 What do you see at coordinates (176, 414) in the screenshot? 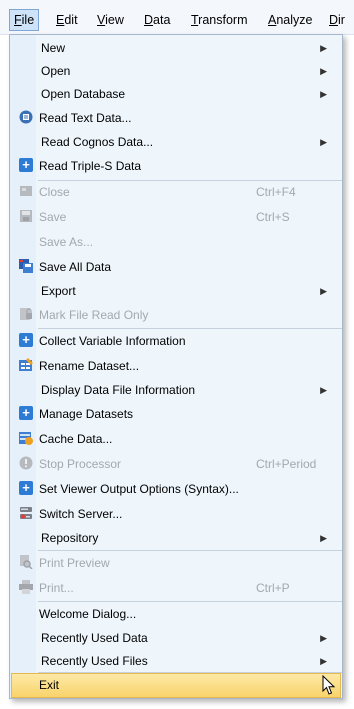
I see `menu-item-manage-datasets: + Manage Datasets` at bounding box center [176, 414].